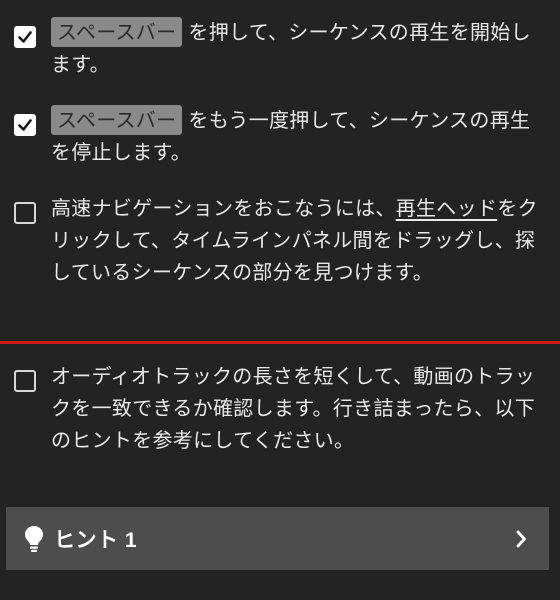 This screenshot has height=600, width=560. What do you see at coordinates (299, 136) in the screenshot?
I see `task-2-text: スペースバー をもう一度押して、シーケンスの再生を停止します。` at bounding box center [299, 136].